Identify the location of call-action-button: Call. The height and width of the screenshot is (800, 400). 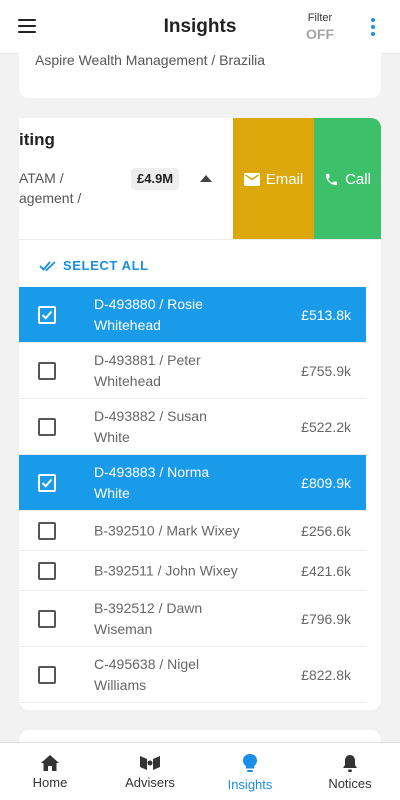
(347, 178).